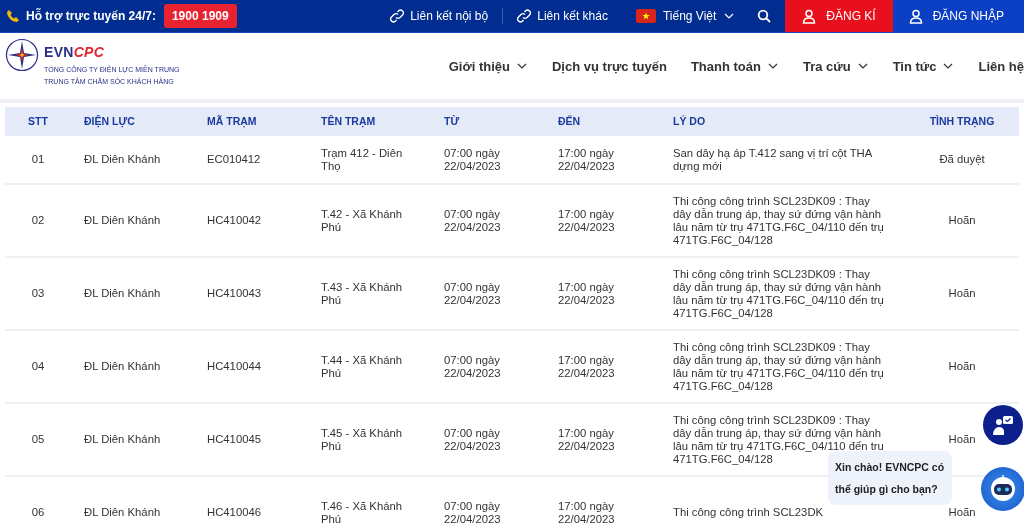 The height and width of the screenshot is (530, 1024). What do you see at coordinates (349, 121) in the screenshot?
I see `column-header: TÊN TRẠM` at bounding box center [349, 121].